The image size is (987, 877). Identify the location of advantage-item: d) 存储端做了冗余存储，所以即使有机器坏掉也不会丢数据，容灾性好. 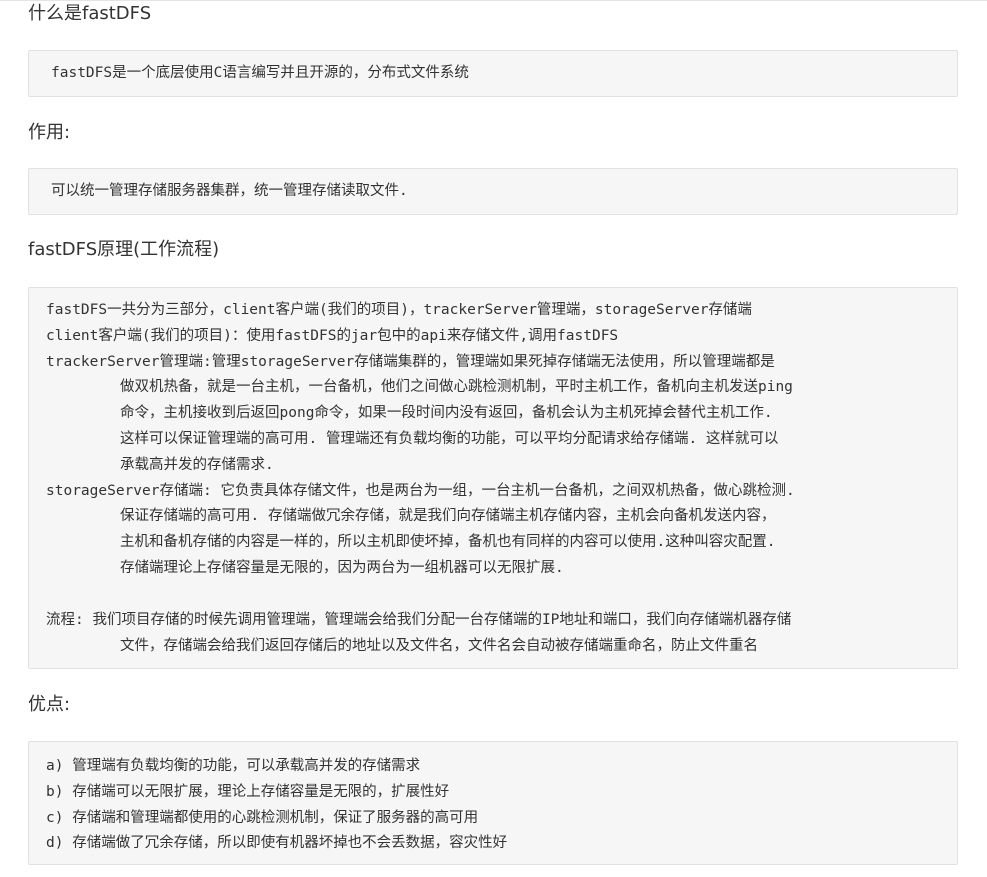
(277, 843).